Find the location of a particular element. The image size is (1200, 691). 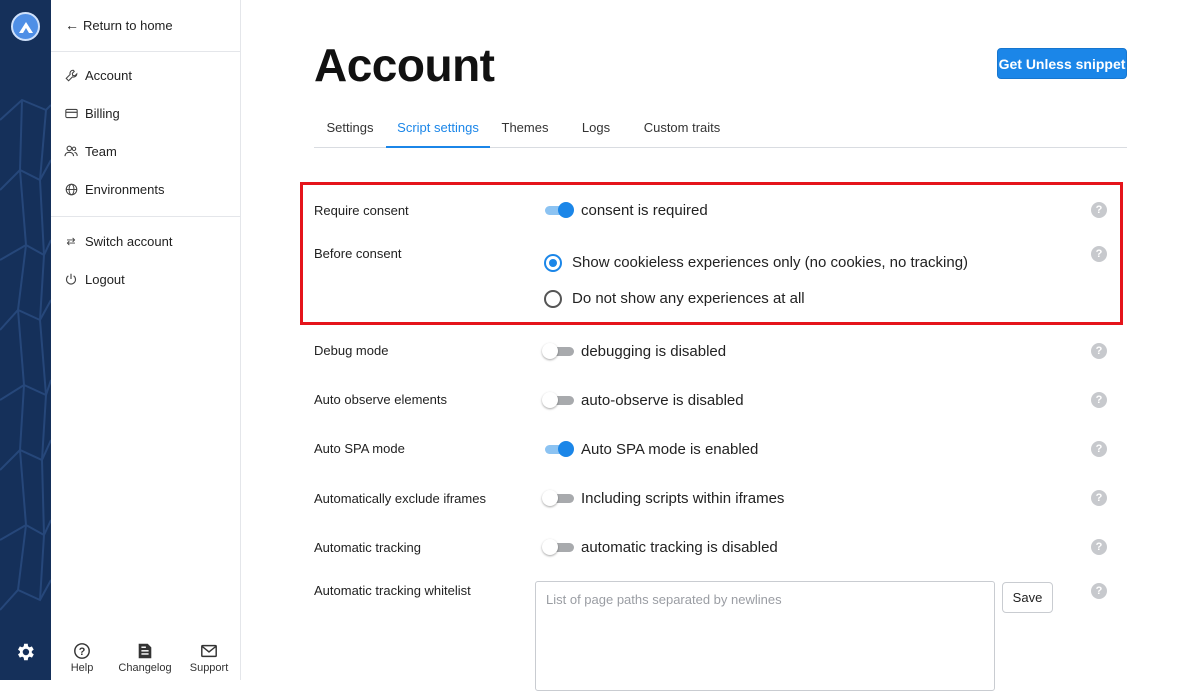

radio-no-experiences is located at coordinates (553, 299).